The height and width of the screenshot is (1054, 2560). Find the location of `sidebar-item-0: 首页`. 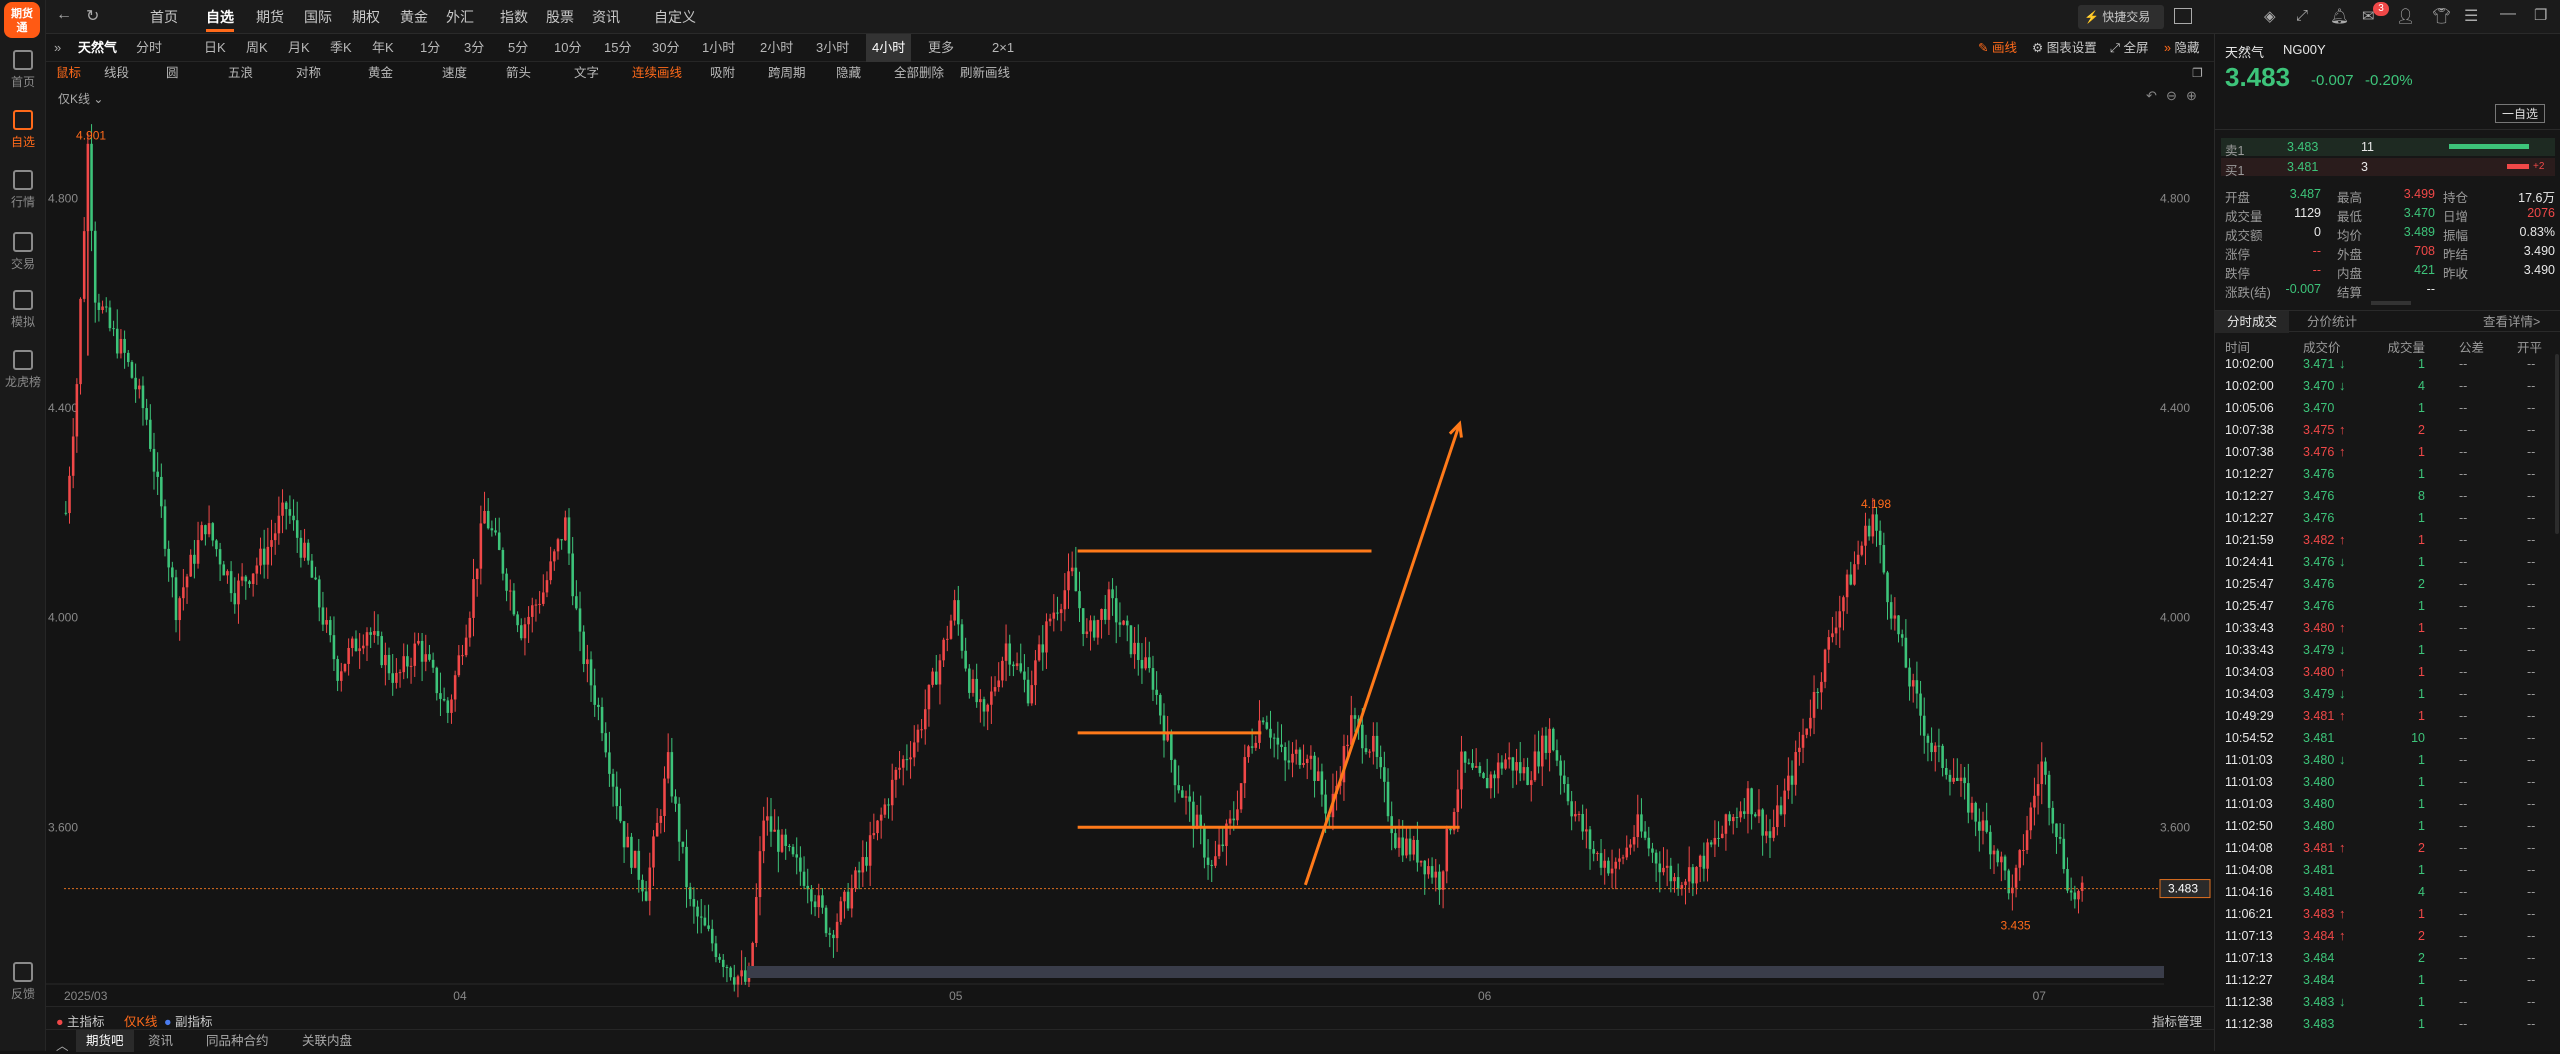

sidebar-item-0: 首页 is located at coordinates (23, 70).